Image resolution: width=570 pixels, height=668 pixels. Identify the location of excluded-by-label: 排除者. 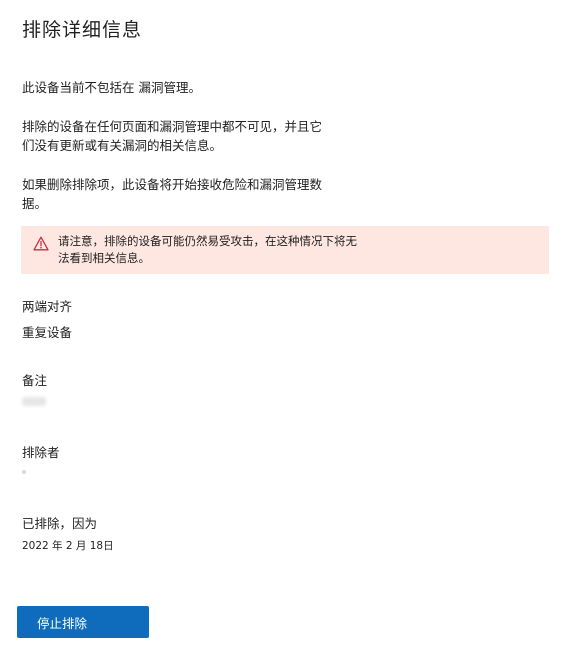
(41, 452).